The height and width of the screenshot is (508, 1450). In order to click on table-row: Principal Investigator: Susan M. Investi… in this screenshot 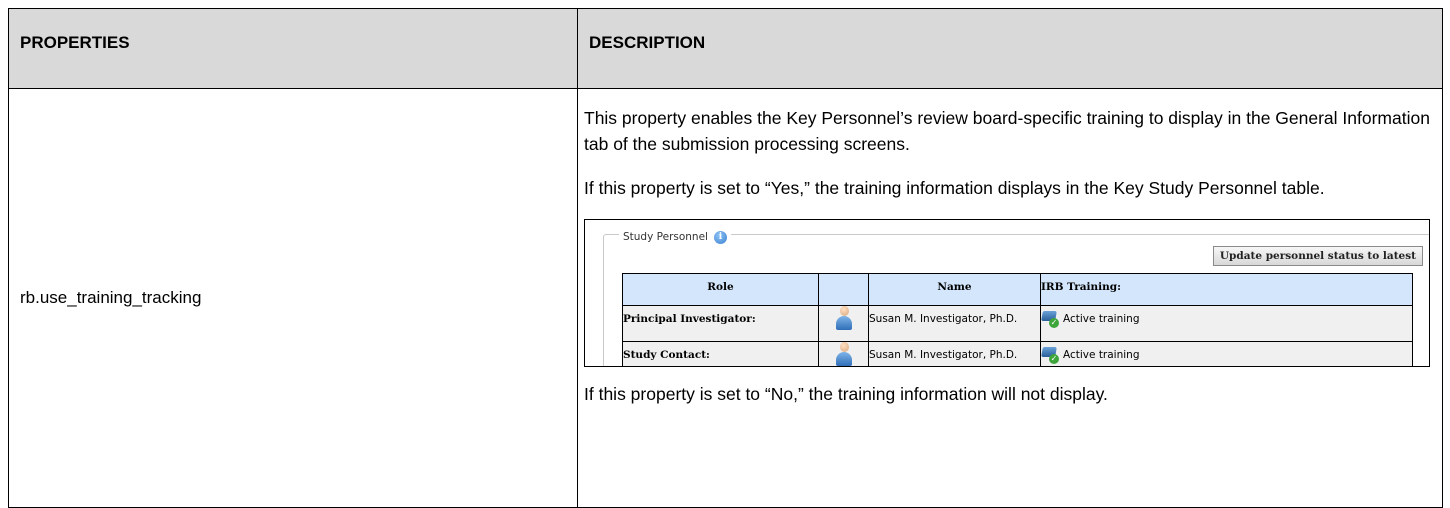, I will do `click(1017, 323)`.